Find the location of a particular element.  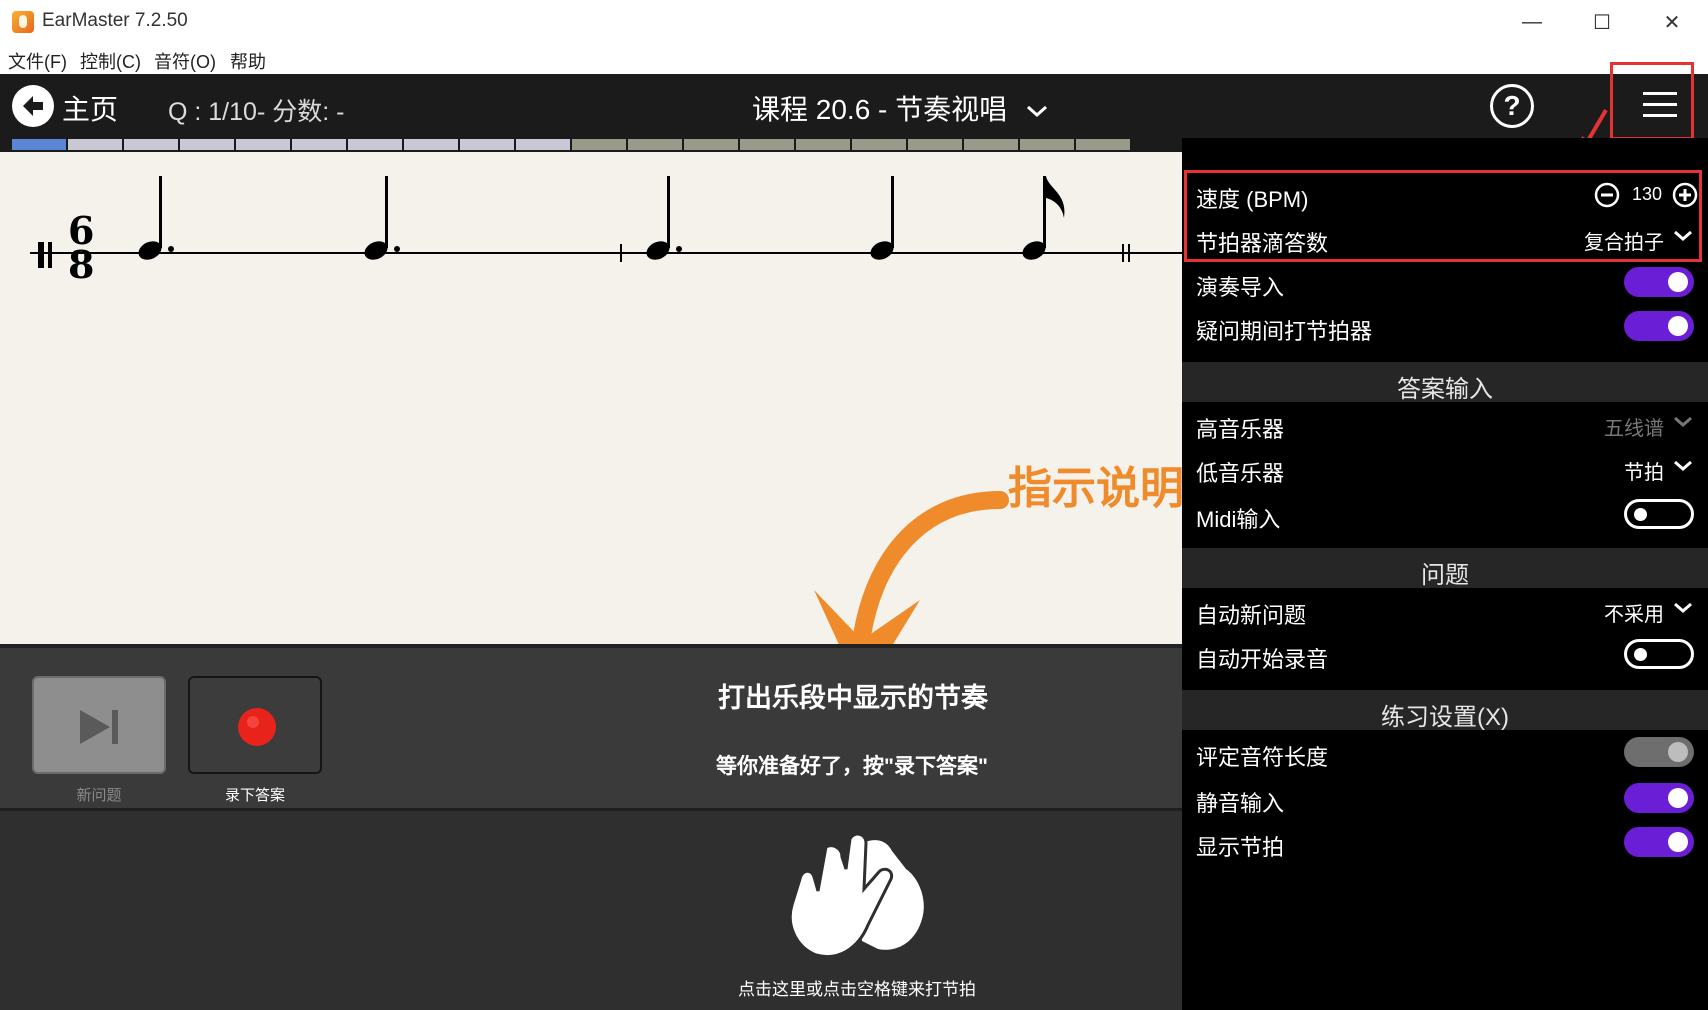

treble-instrument-label: 高音乐器 is located at coordinates (1240, 429).